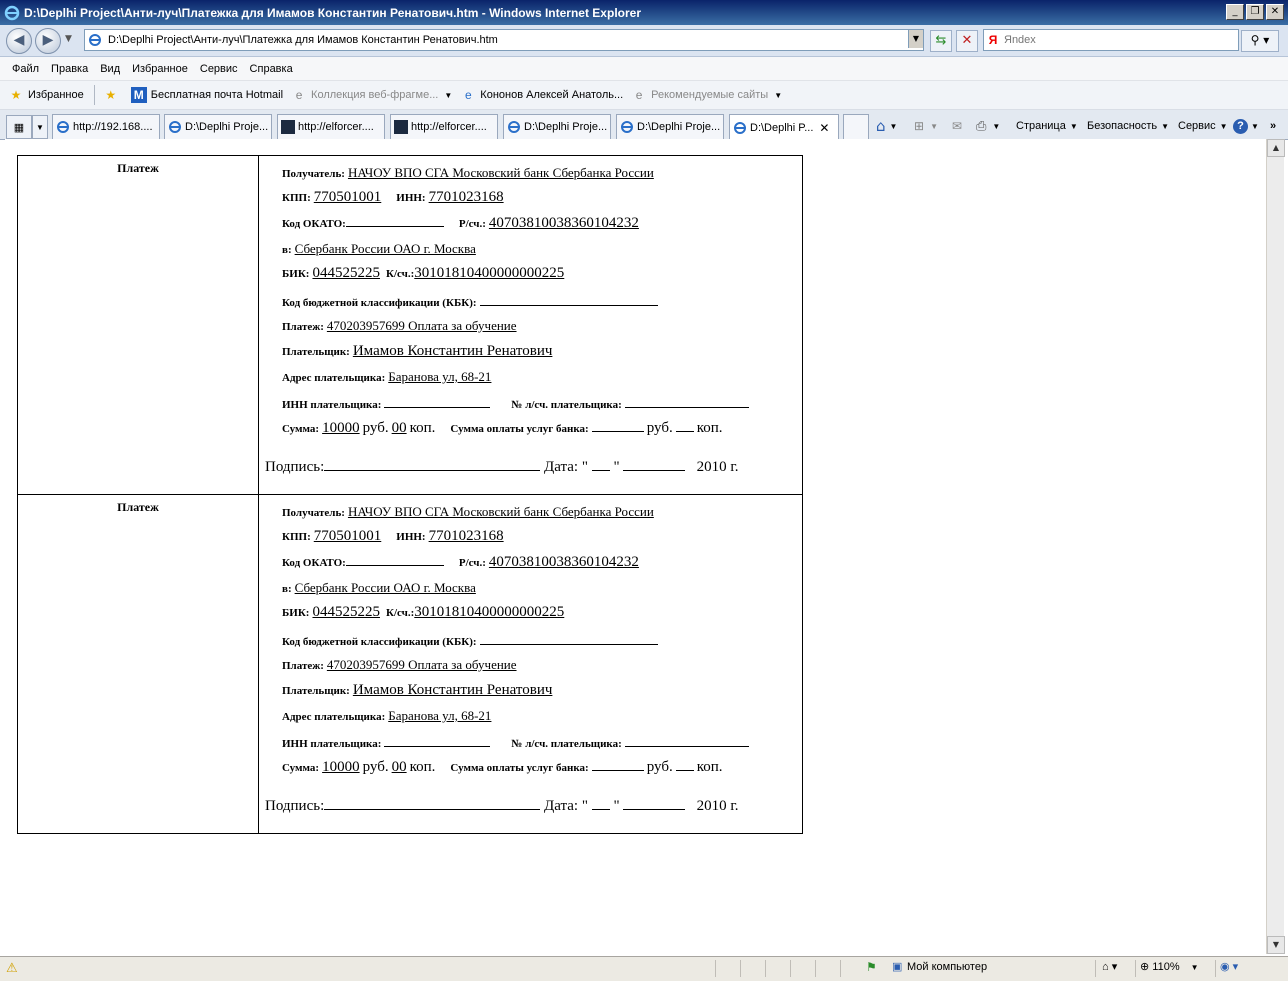  Describe the element at coordinates (988, 126) in the screenshot. I see `print-button: ⎙ ▼` at that location.